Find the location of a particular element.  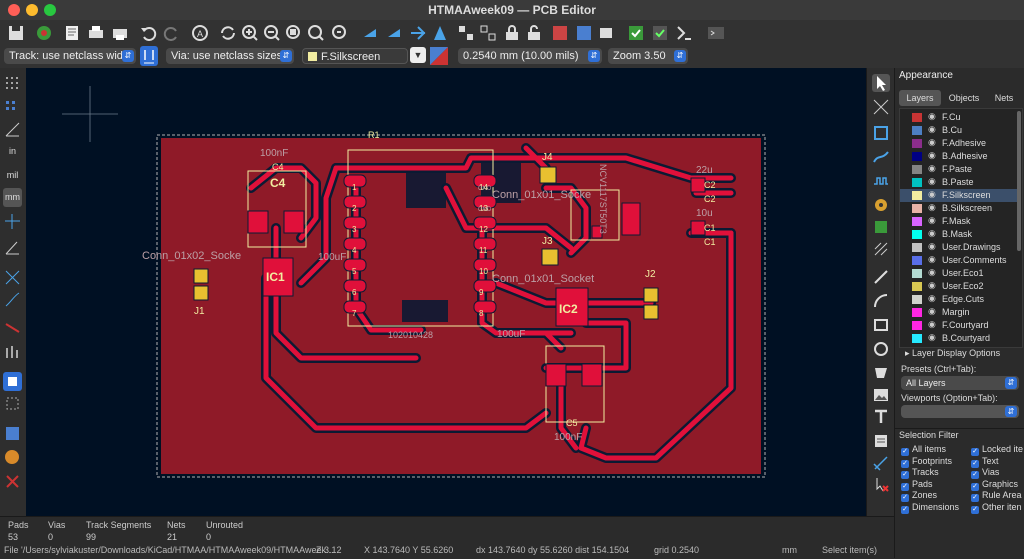

refresh-icon is located at coordinates (228, 33).